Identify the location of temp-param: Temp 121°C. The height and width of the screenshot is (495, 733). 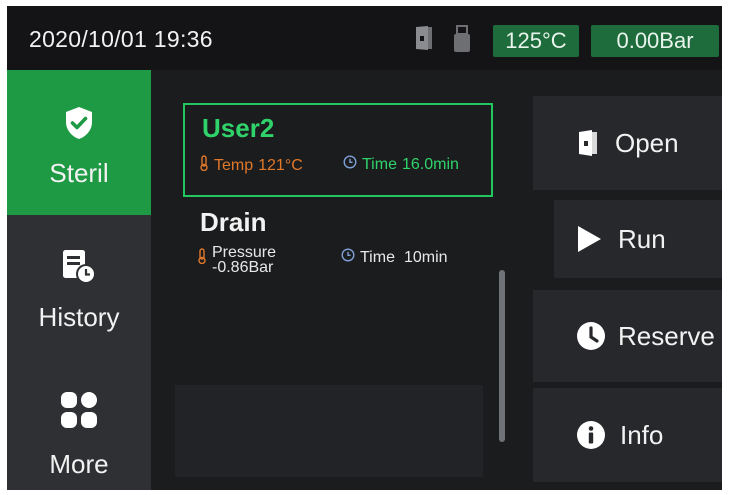
(251, 165).